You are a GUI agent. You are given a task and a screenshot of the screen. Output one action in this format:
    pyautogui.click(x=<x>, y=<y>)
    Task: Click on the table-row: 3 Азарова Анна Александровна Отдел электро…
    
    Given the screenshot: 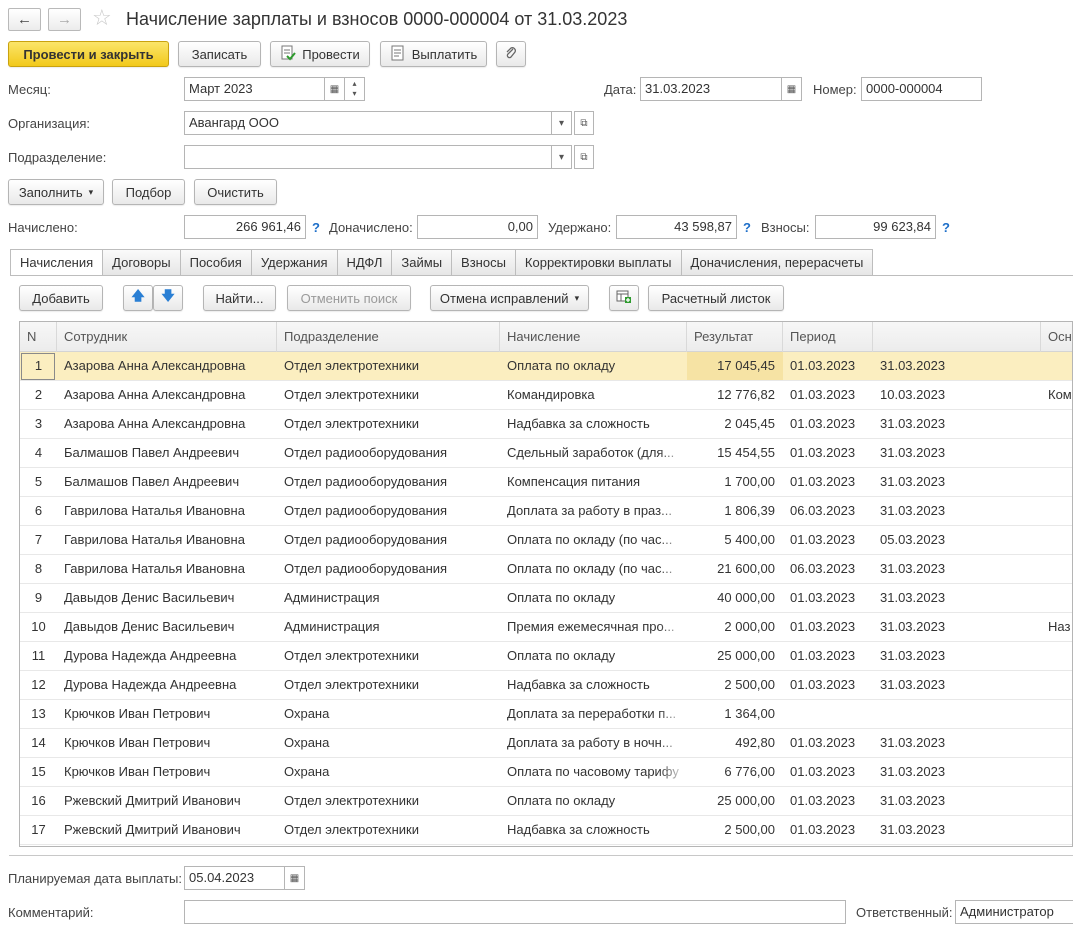 What is the action you would take?
    pyautogui.click(x=546, y=424)
    